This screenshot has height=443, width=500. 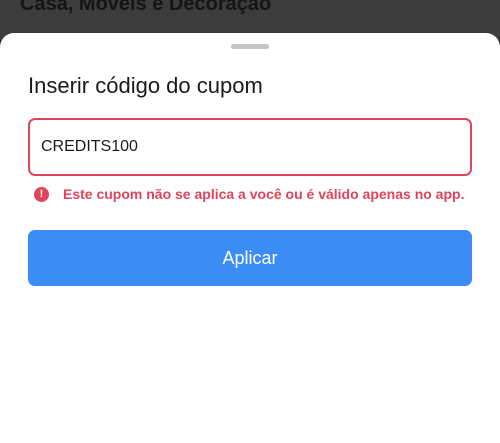 I want to click on sheet-title: Inserir código do cupom, so click(x=145, y=85).